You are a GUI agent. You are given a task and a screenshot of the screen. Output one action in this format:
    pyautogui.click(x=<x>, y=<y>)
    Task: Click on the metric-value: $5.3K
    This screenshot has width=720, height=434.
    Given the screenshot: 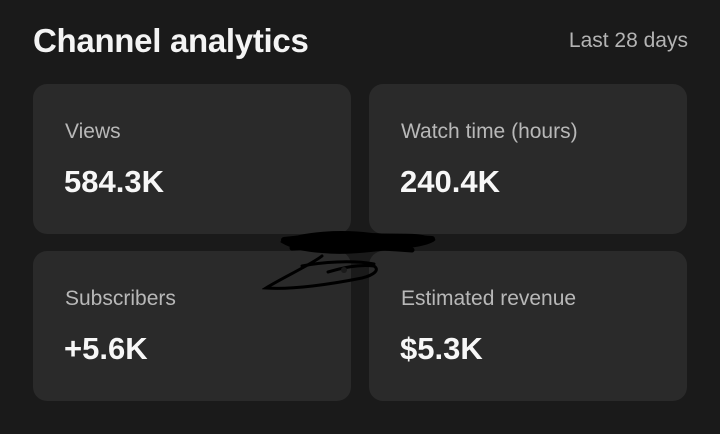 What is the action you would take?
    pyautogui.click(x=441, y=348)
    